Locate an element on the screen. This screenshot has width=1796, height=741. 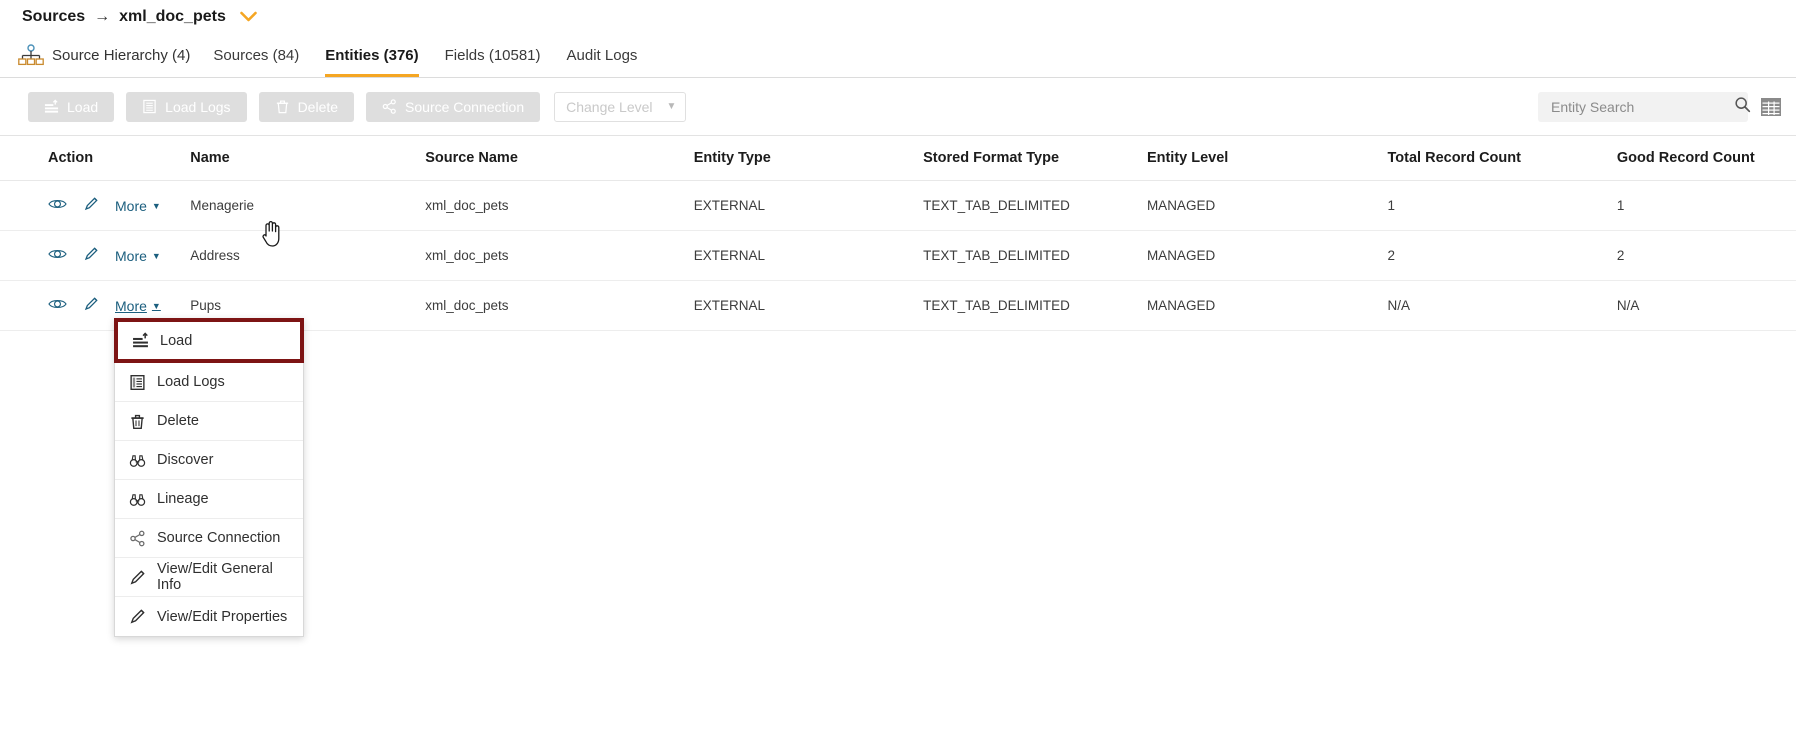
delete-button-label: Delete is located at coordinates (318, 106).